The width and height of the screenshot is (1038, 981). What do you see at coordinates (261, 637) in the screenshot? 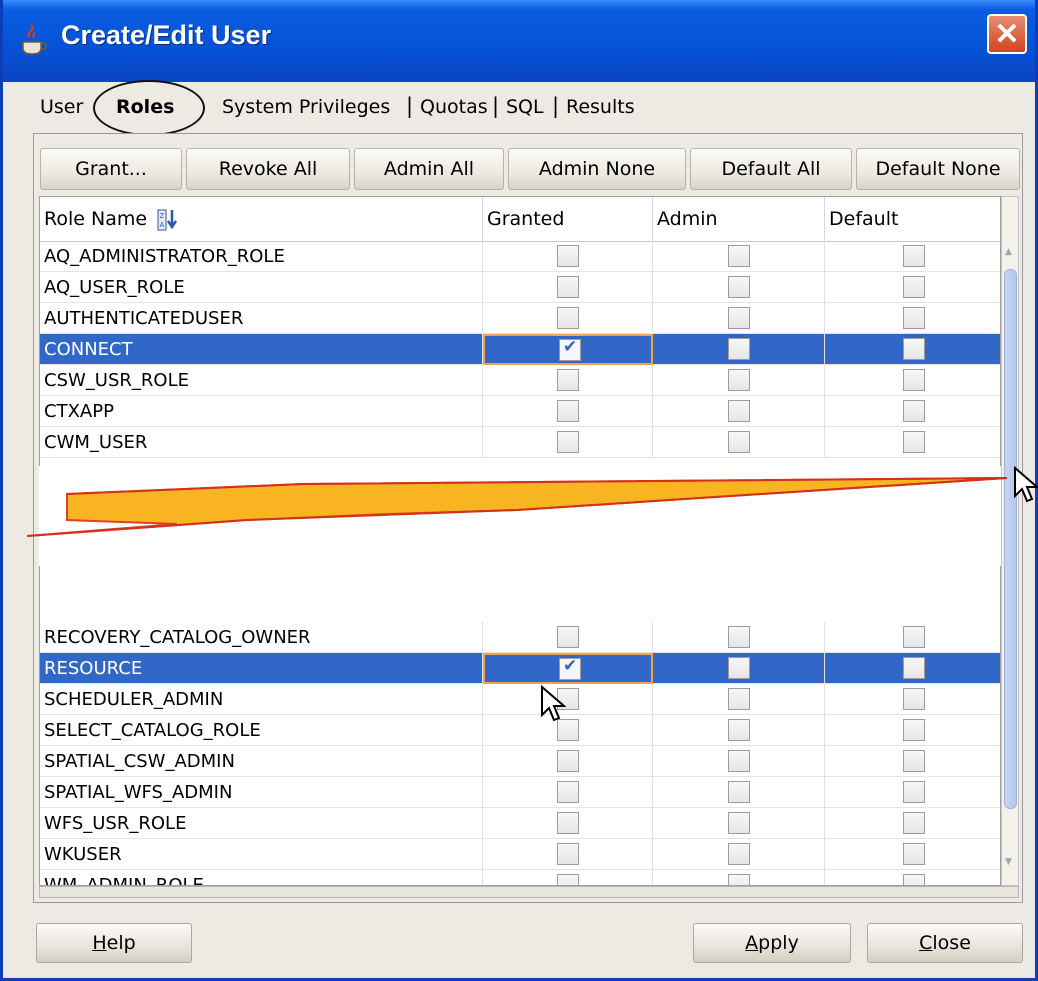
I see `role-name-cell: RECOVERY_CATALOG_OWNER` at bounding box center [261, 637].